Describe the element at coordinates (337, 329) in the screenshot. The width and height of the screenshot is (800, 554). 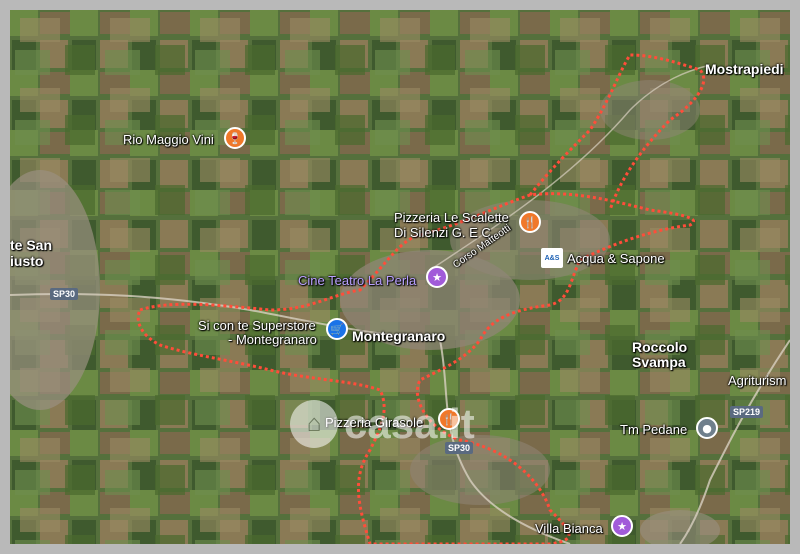
I see `shopping-cart-icon: 🛒` at that location.